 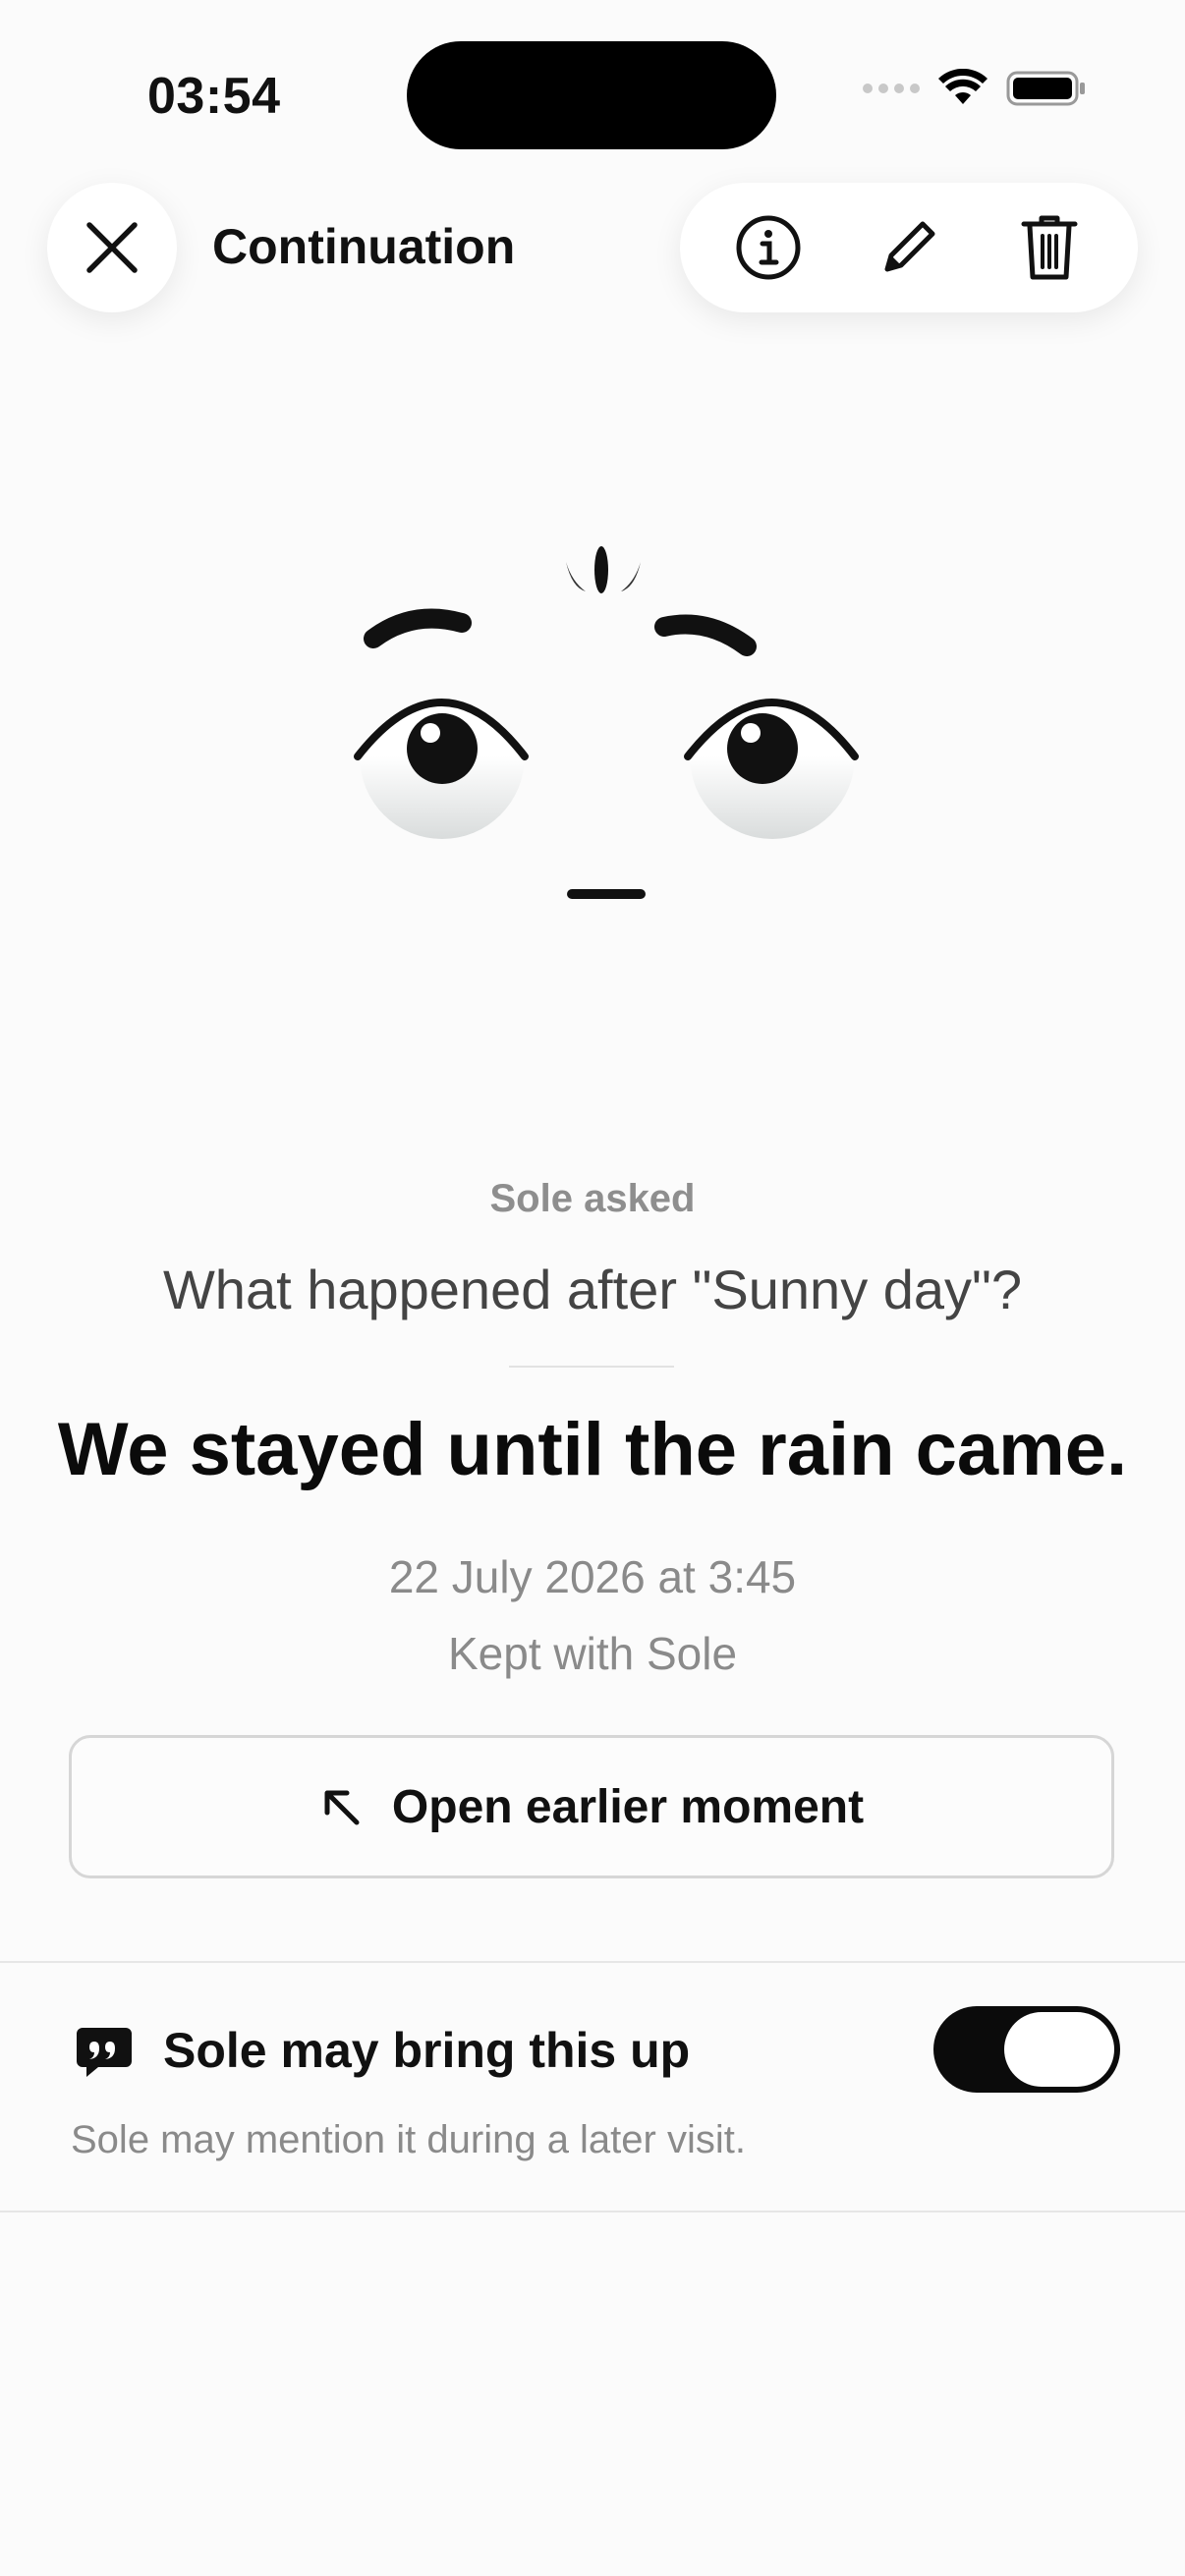 I want to click on page-title: Continuation, so click(x=364, y=246).